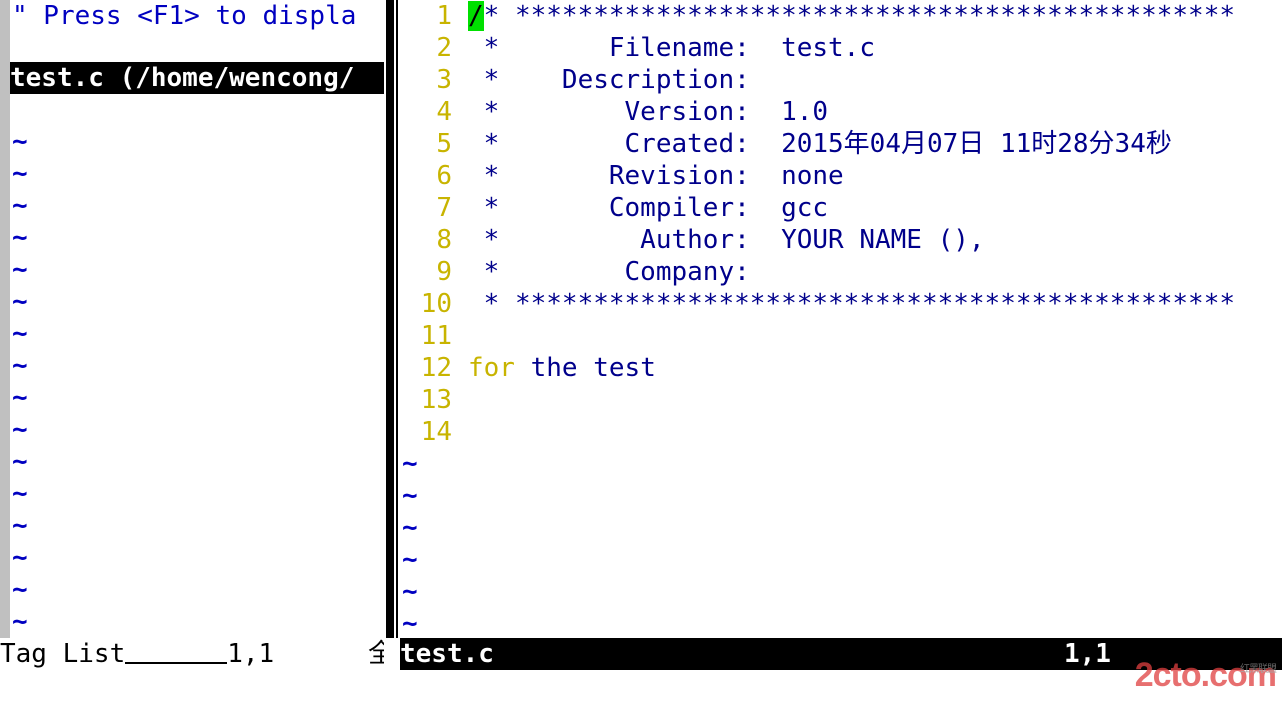  What do you see at coordinates (444, 80) in the screenshot?
I see `line-number: 3` at bounding box center [444, 80].